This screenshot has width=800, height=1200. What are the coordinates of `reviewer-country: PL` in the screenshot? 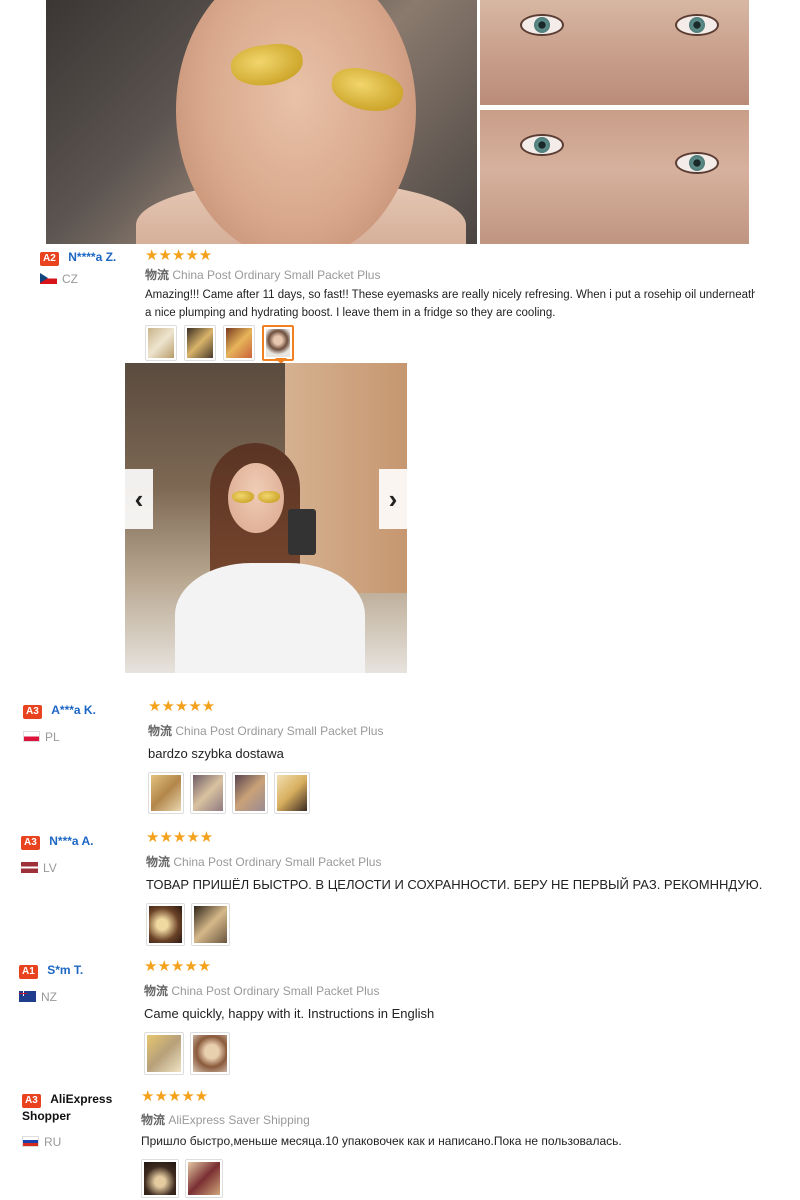 It's located at (41, 737).